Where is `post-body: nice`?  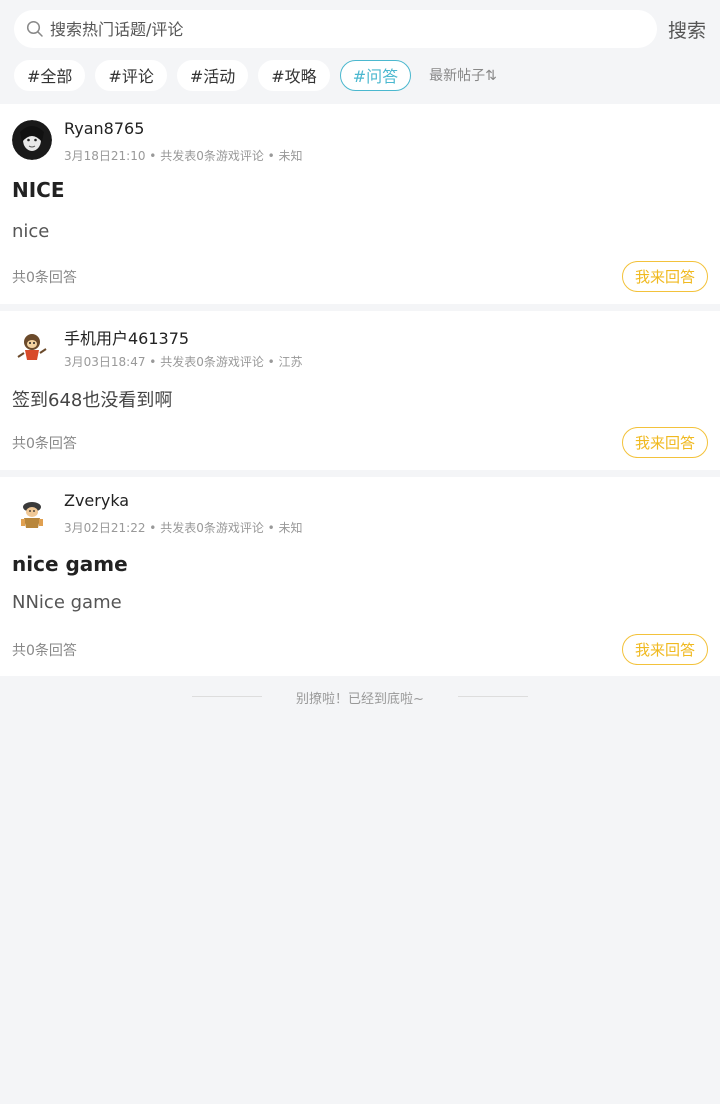
post-body: nice is located at coordinates (30, 231).